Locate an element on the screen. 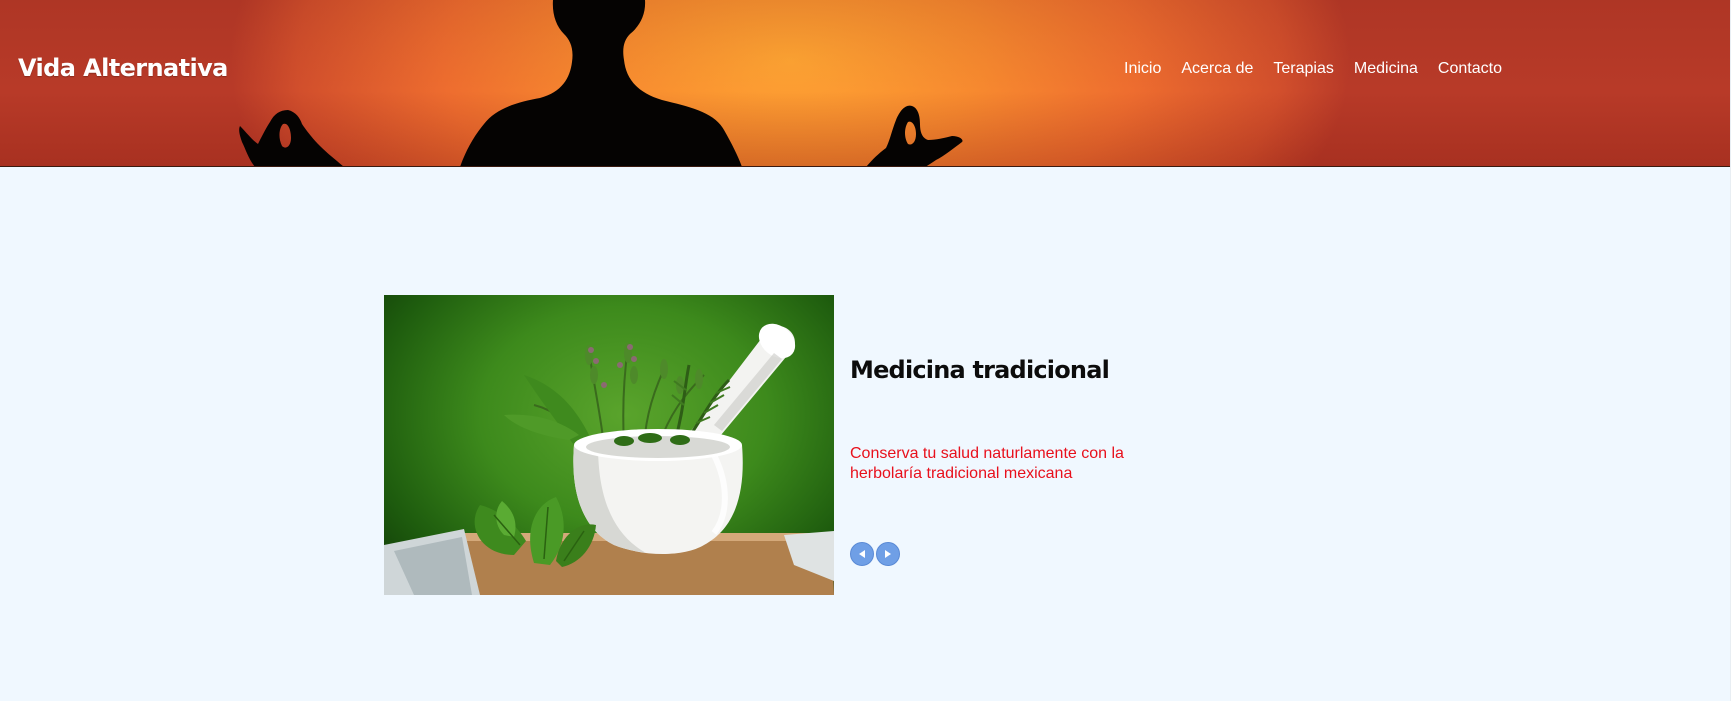 The image size is (1731, 701). chevron-right-icon is located at coordinates (888, 554).